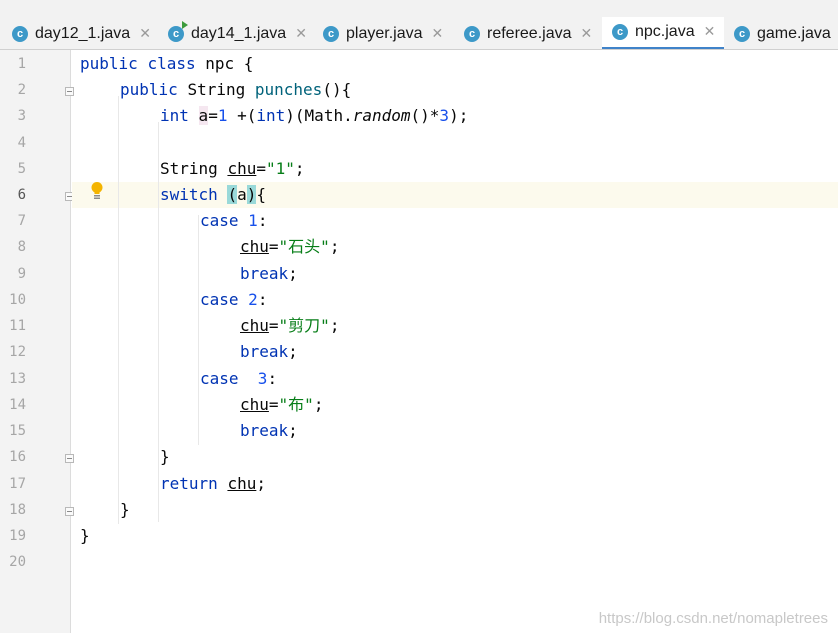 This screenshot has width=838, height=633. I want to click on line-number: 4, so click(21, 143).